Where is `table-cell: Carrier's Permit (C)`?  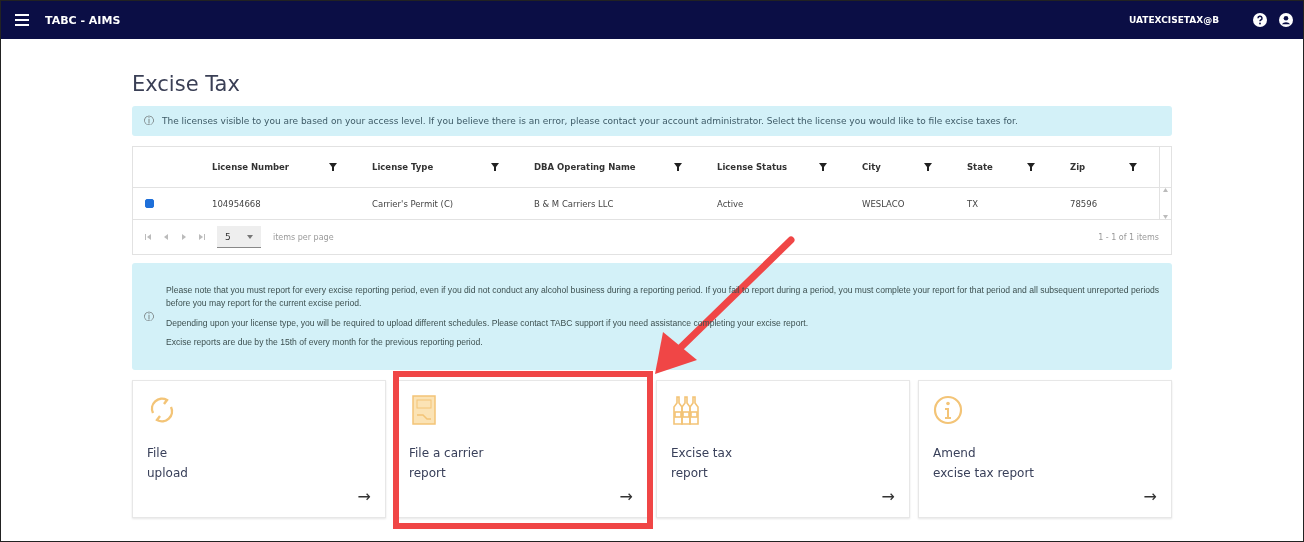
table-cell: Carrier's Permit (C) is located at coordinates (413, 203).